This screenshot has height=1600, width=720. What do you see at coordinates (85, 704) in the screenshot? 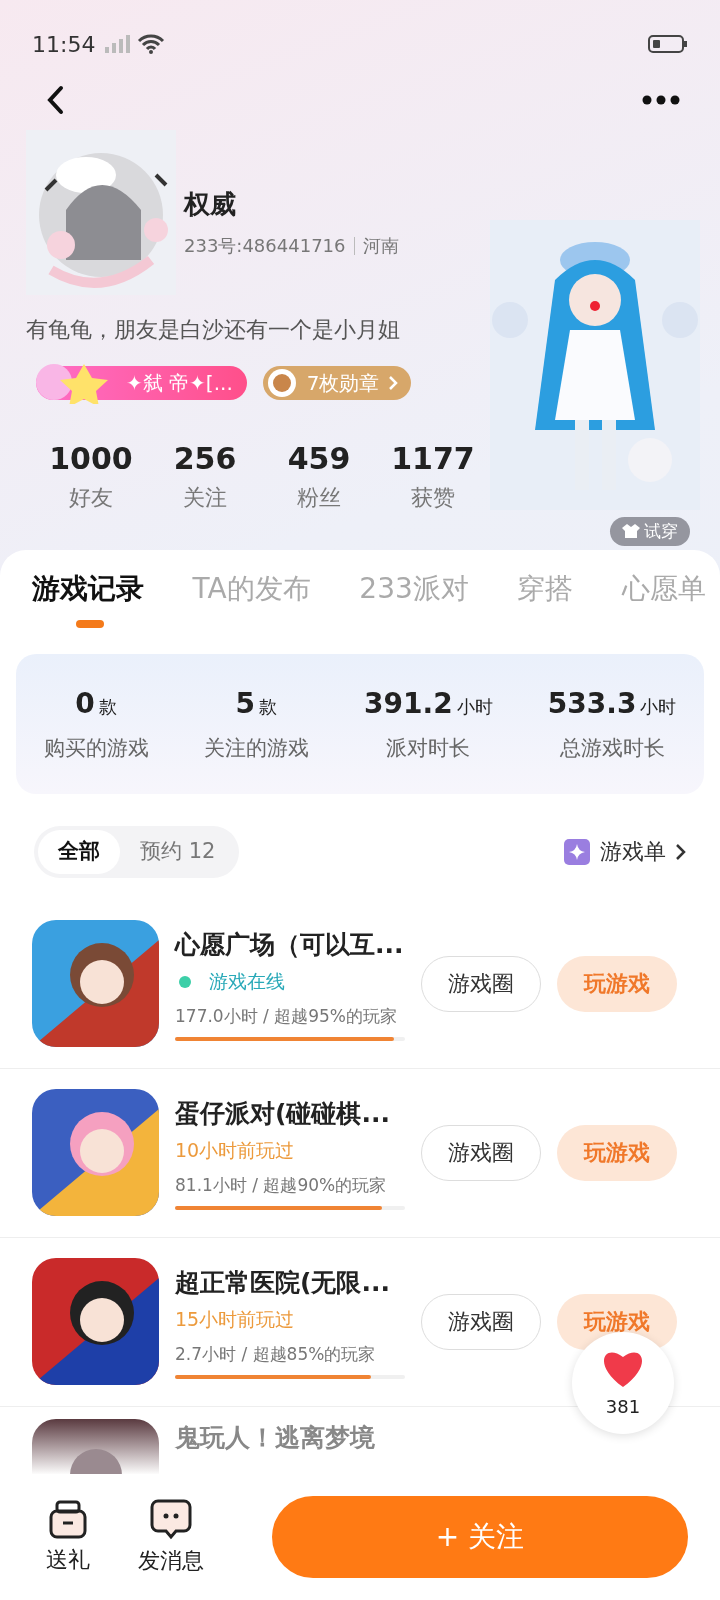
I see `summary-value: 0` at bounding box center [85, 704].